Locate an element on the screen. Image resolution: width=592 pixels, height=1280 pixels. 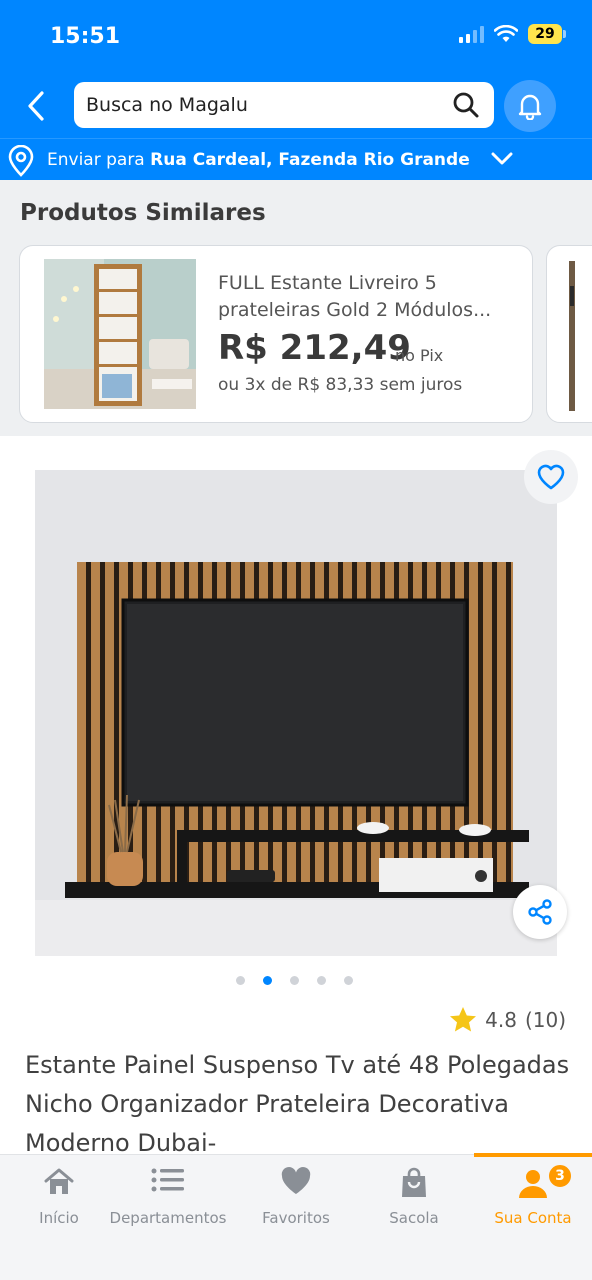
search-input: Busca no Magalu is located at coordinates (284, 105).